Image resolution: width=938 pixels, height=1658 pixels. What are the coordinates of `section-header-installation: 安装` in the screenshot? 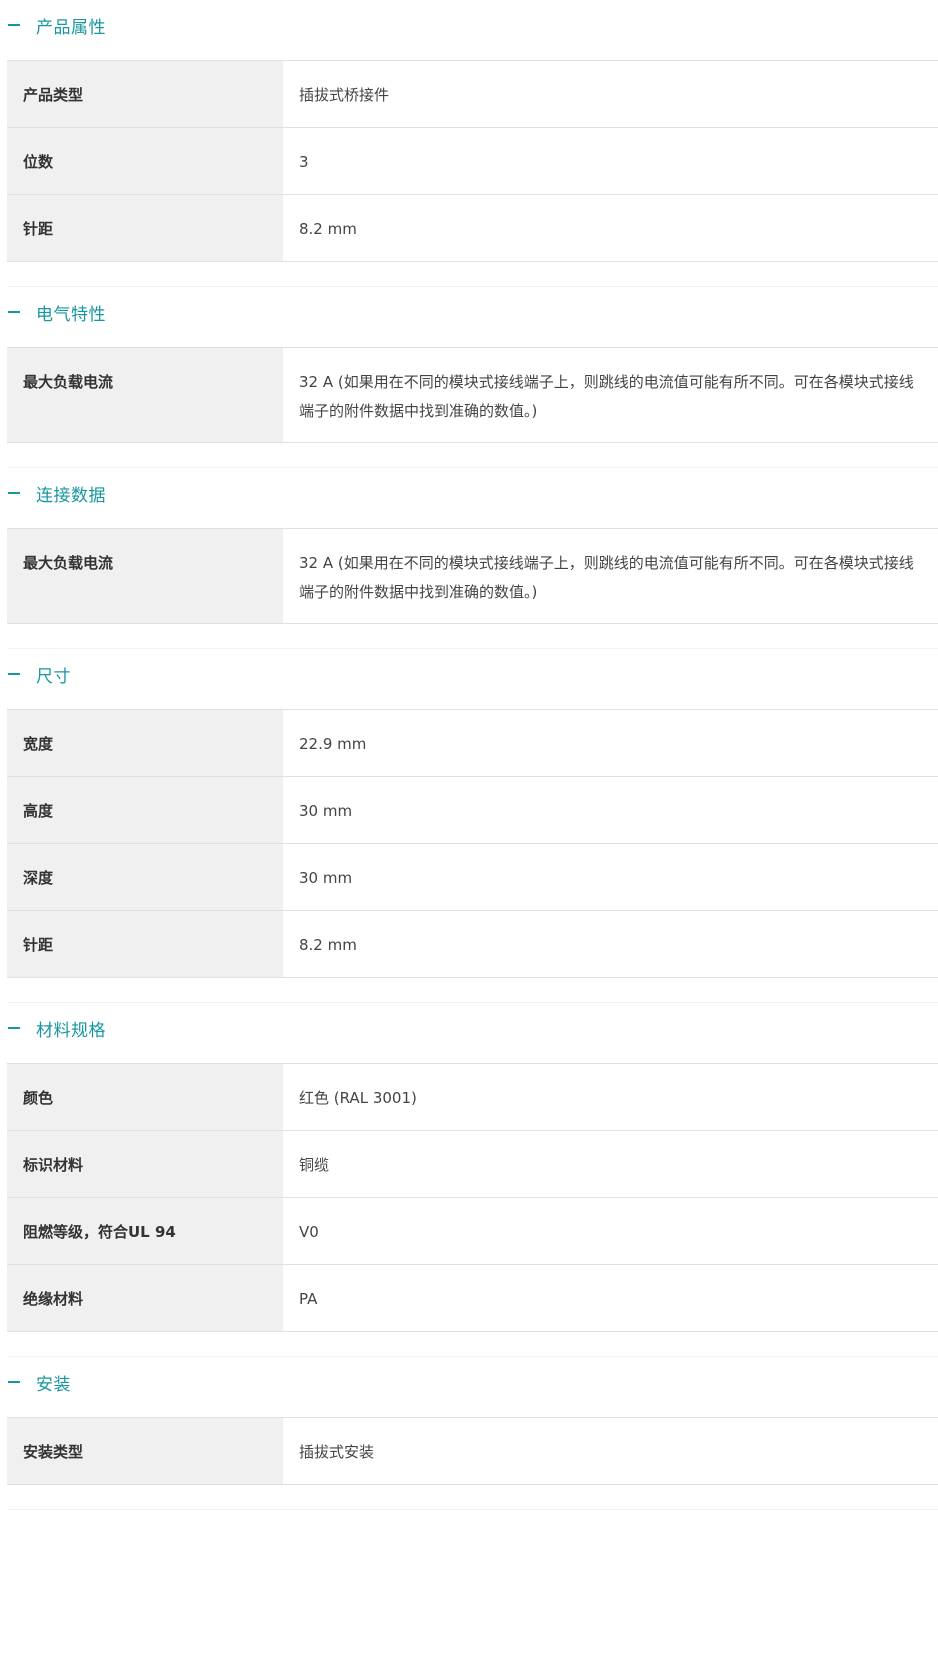 It's located at (469, 1382).